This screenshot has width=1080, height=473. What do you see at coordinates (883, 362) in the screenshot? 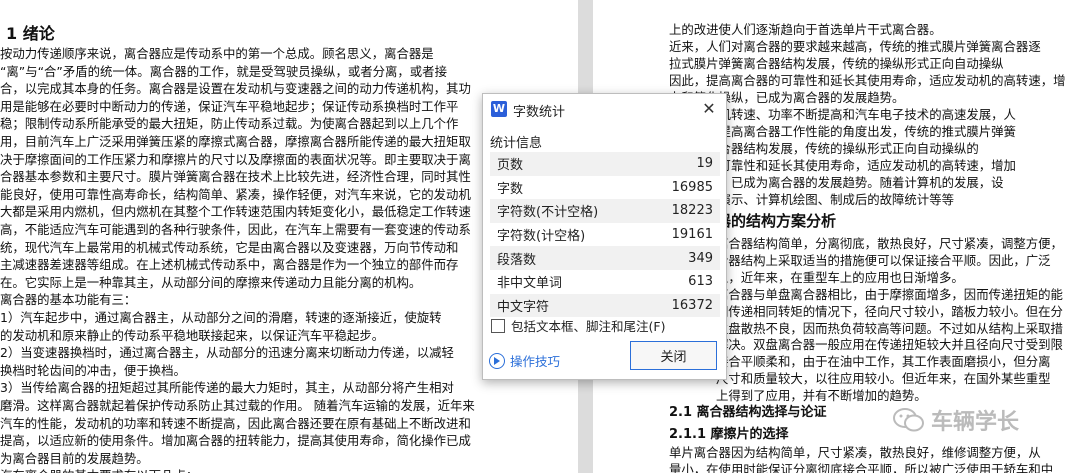
I see `text-line: 接合平顺柔和，由于在油中工作，其工作表面磨损小，但分离` at bounding box center [883, 362].